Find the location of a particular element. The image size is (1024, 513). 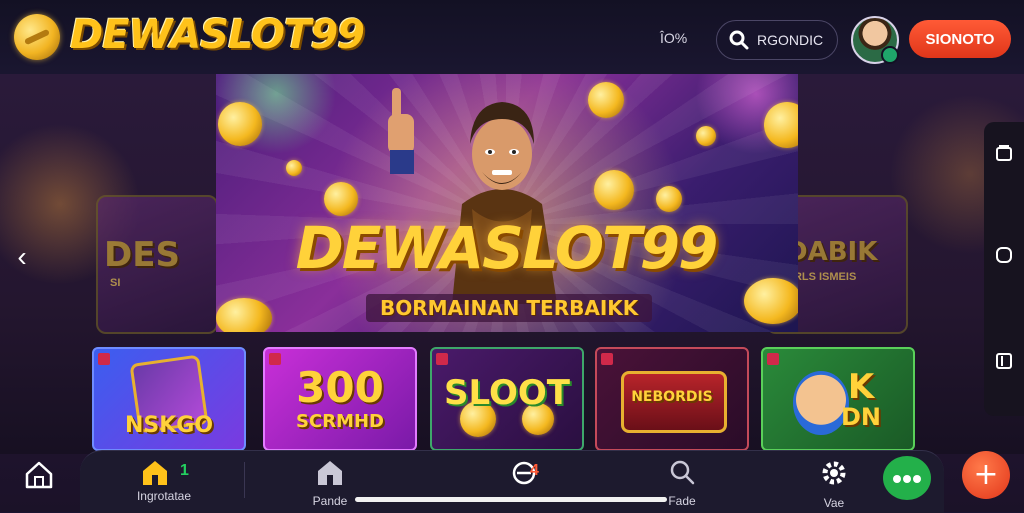

more-icon is located at coordinates (897, 478).